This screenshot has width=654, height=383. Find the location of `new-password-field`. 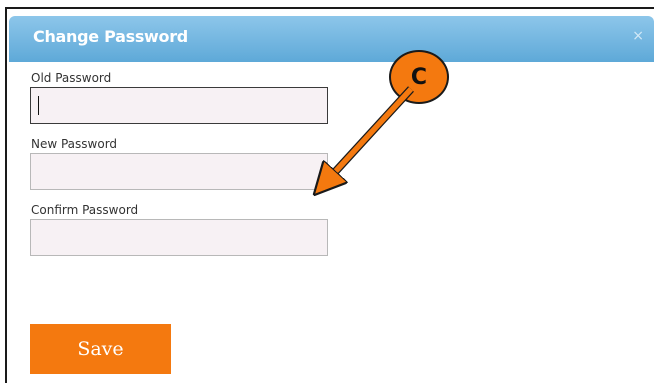

new-password-field is located at coordinates (179, 171).